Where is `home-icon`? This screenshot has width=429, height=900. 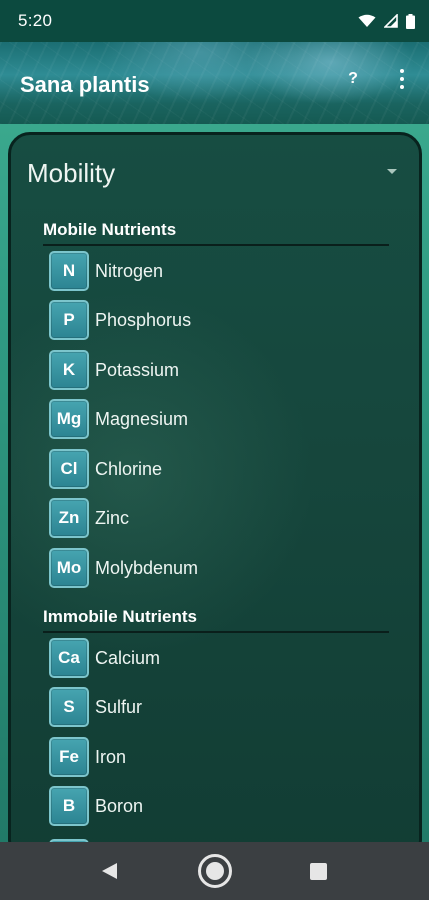
home-icon is located at coordinates (215, 871).